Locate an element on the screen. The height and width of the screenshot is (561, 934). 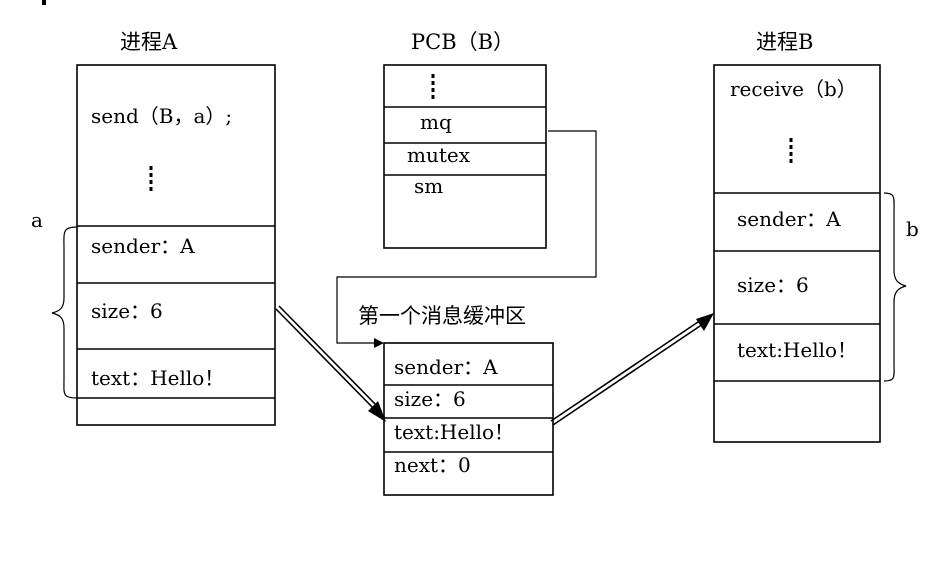
receive-copy-arrow is located at coordinates (632, 369).